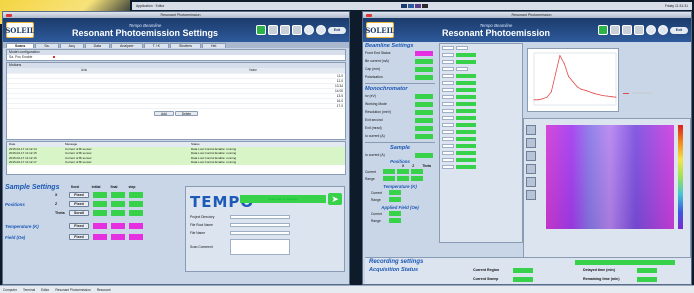 This screenshot has width=694, height=293. Describe the element at coordinates (481, 61) in the screenshot. I see `param-row` at that location.